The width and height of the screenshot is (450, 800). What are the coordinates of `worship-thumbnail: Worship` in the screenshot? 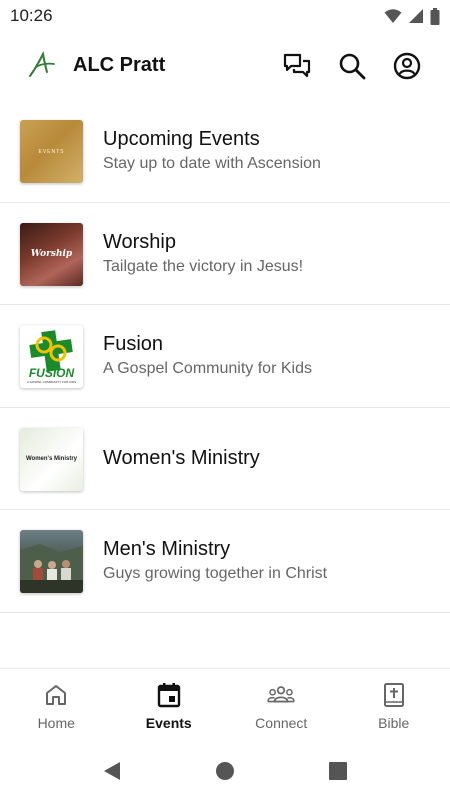 It's located at (51, 254).